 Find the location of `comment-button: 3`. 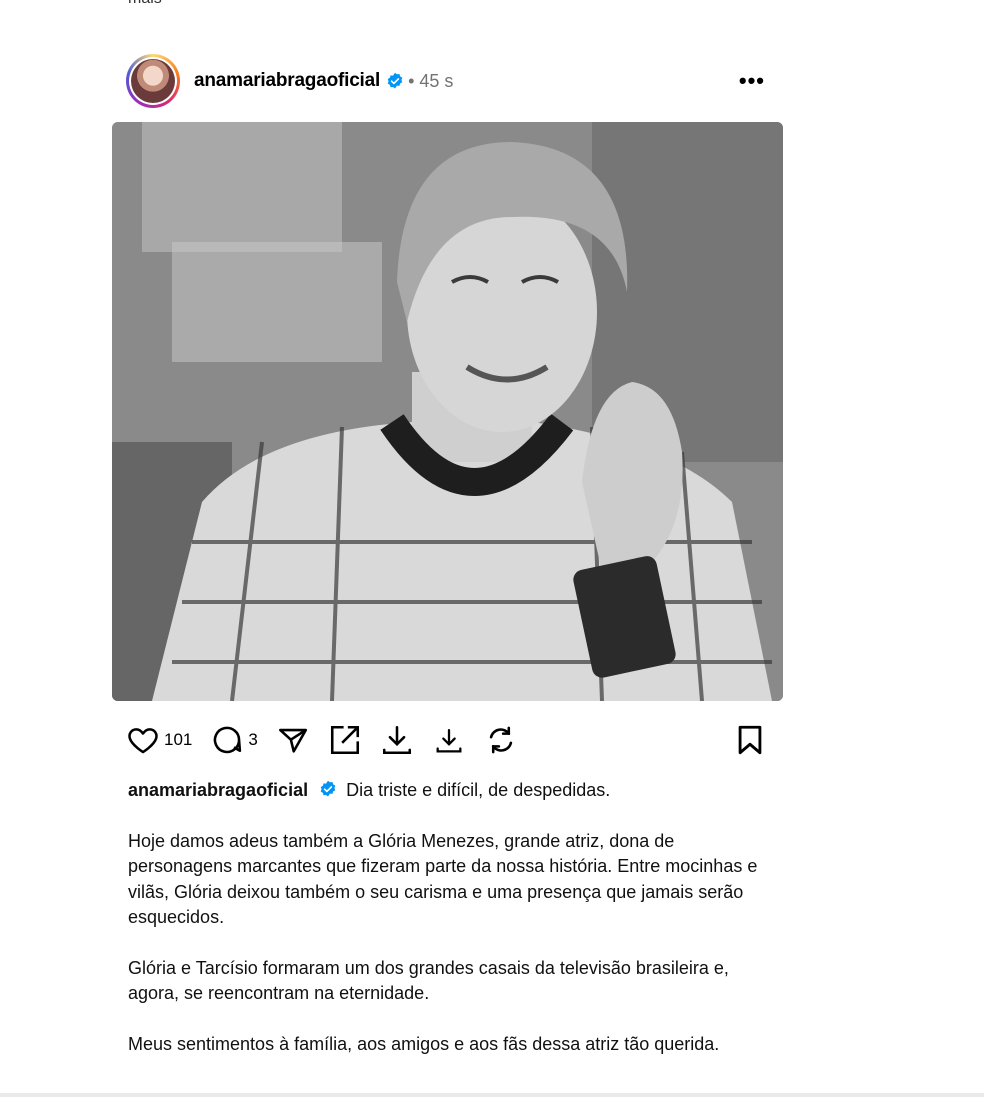

comment-button: 3 is located at coordinates (234, 740).